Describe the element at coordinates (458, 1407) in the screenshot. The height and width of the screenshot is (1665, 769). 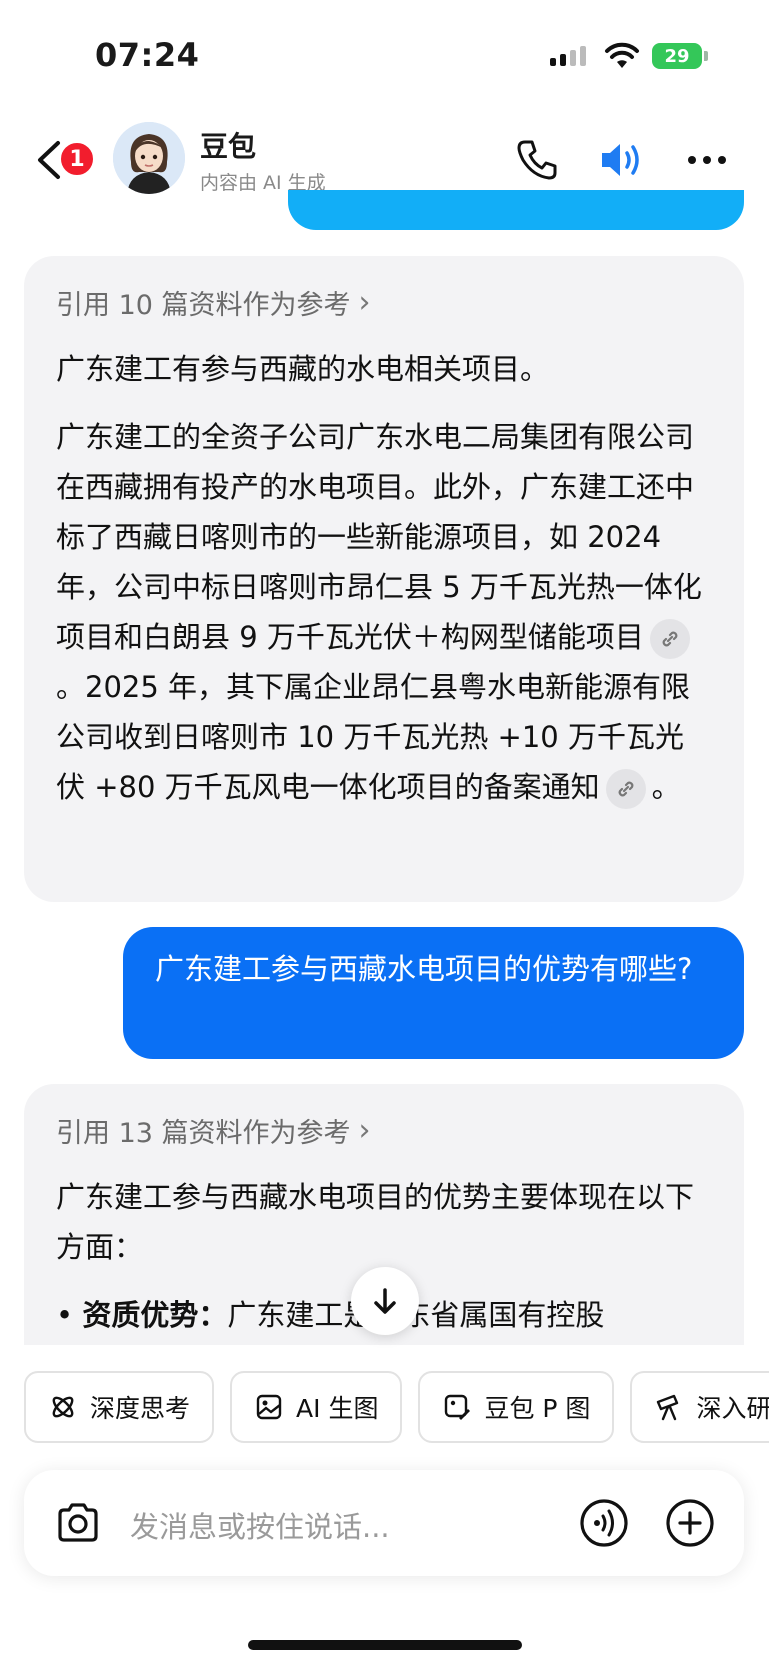
I see `photo-edit-icon` at that location.